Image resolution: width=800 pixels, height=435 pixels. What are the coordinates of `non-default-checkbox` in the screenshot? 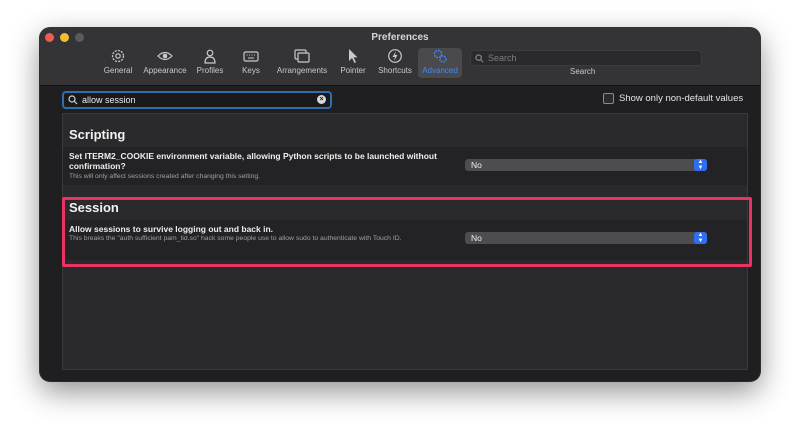 It's located at (608, 98).